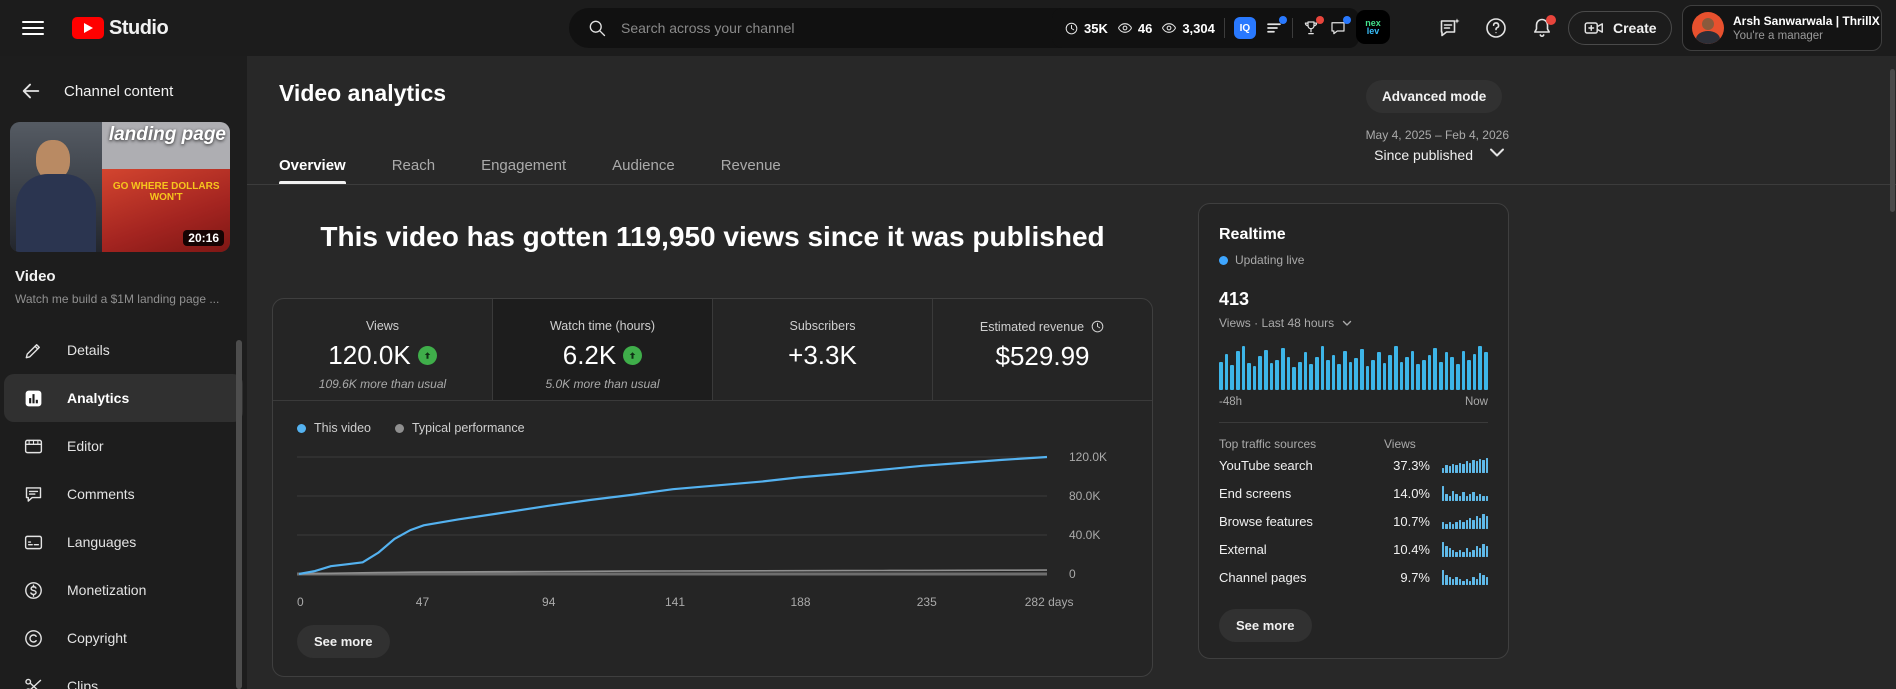  I want to click on search-icon, so click(597, 28).